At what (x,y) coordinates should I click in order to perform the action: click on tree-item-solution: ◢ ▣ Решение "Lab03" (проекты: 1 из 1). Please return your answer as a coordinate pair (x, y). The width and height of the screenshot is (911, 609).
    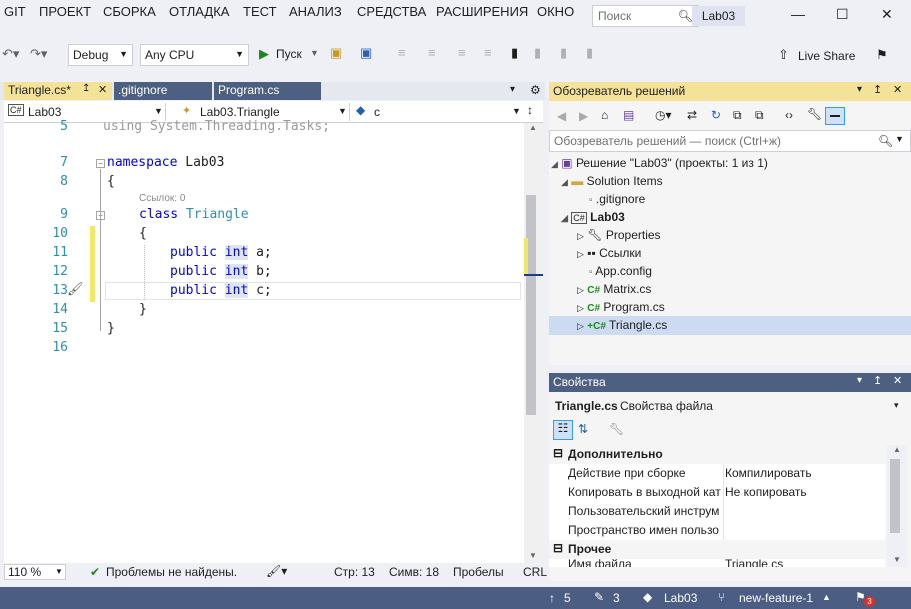
    Looking at the image, I should click on (730, 163).